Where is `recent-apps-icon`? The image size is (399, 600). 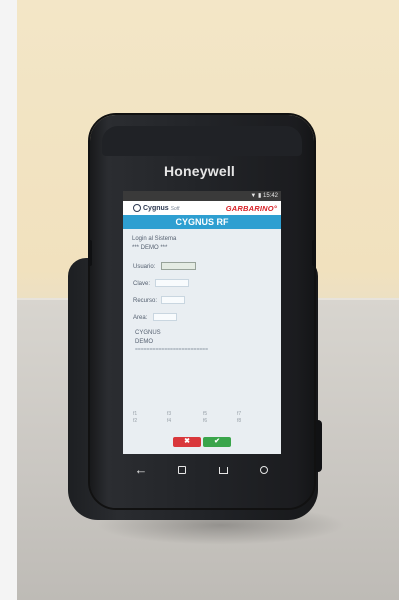 recent-apps-icon is located at coordinates (182, 470).